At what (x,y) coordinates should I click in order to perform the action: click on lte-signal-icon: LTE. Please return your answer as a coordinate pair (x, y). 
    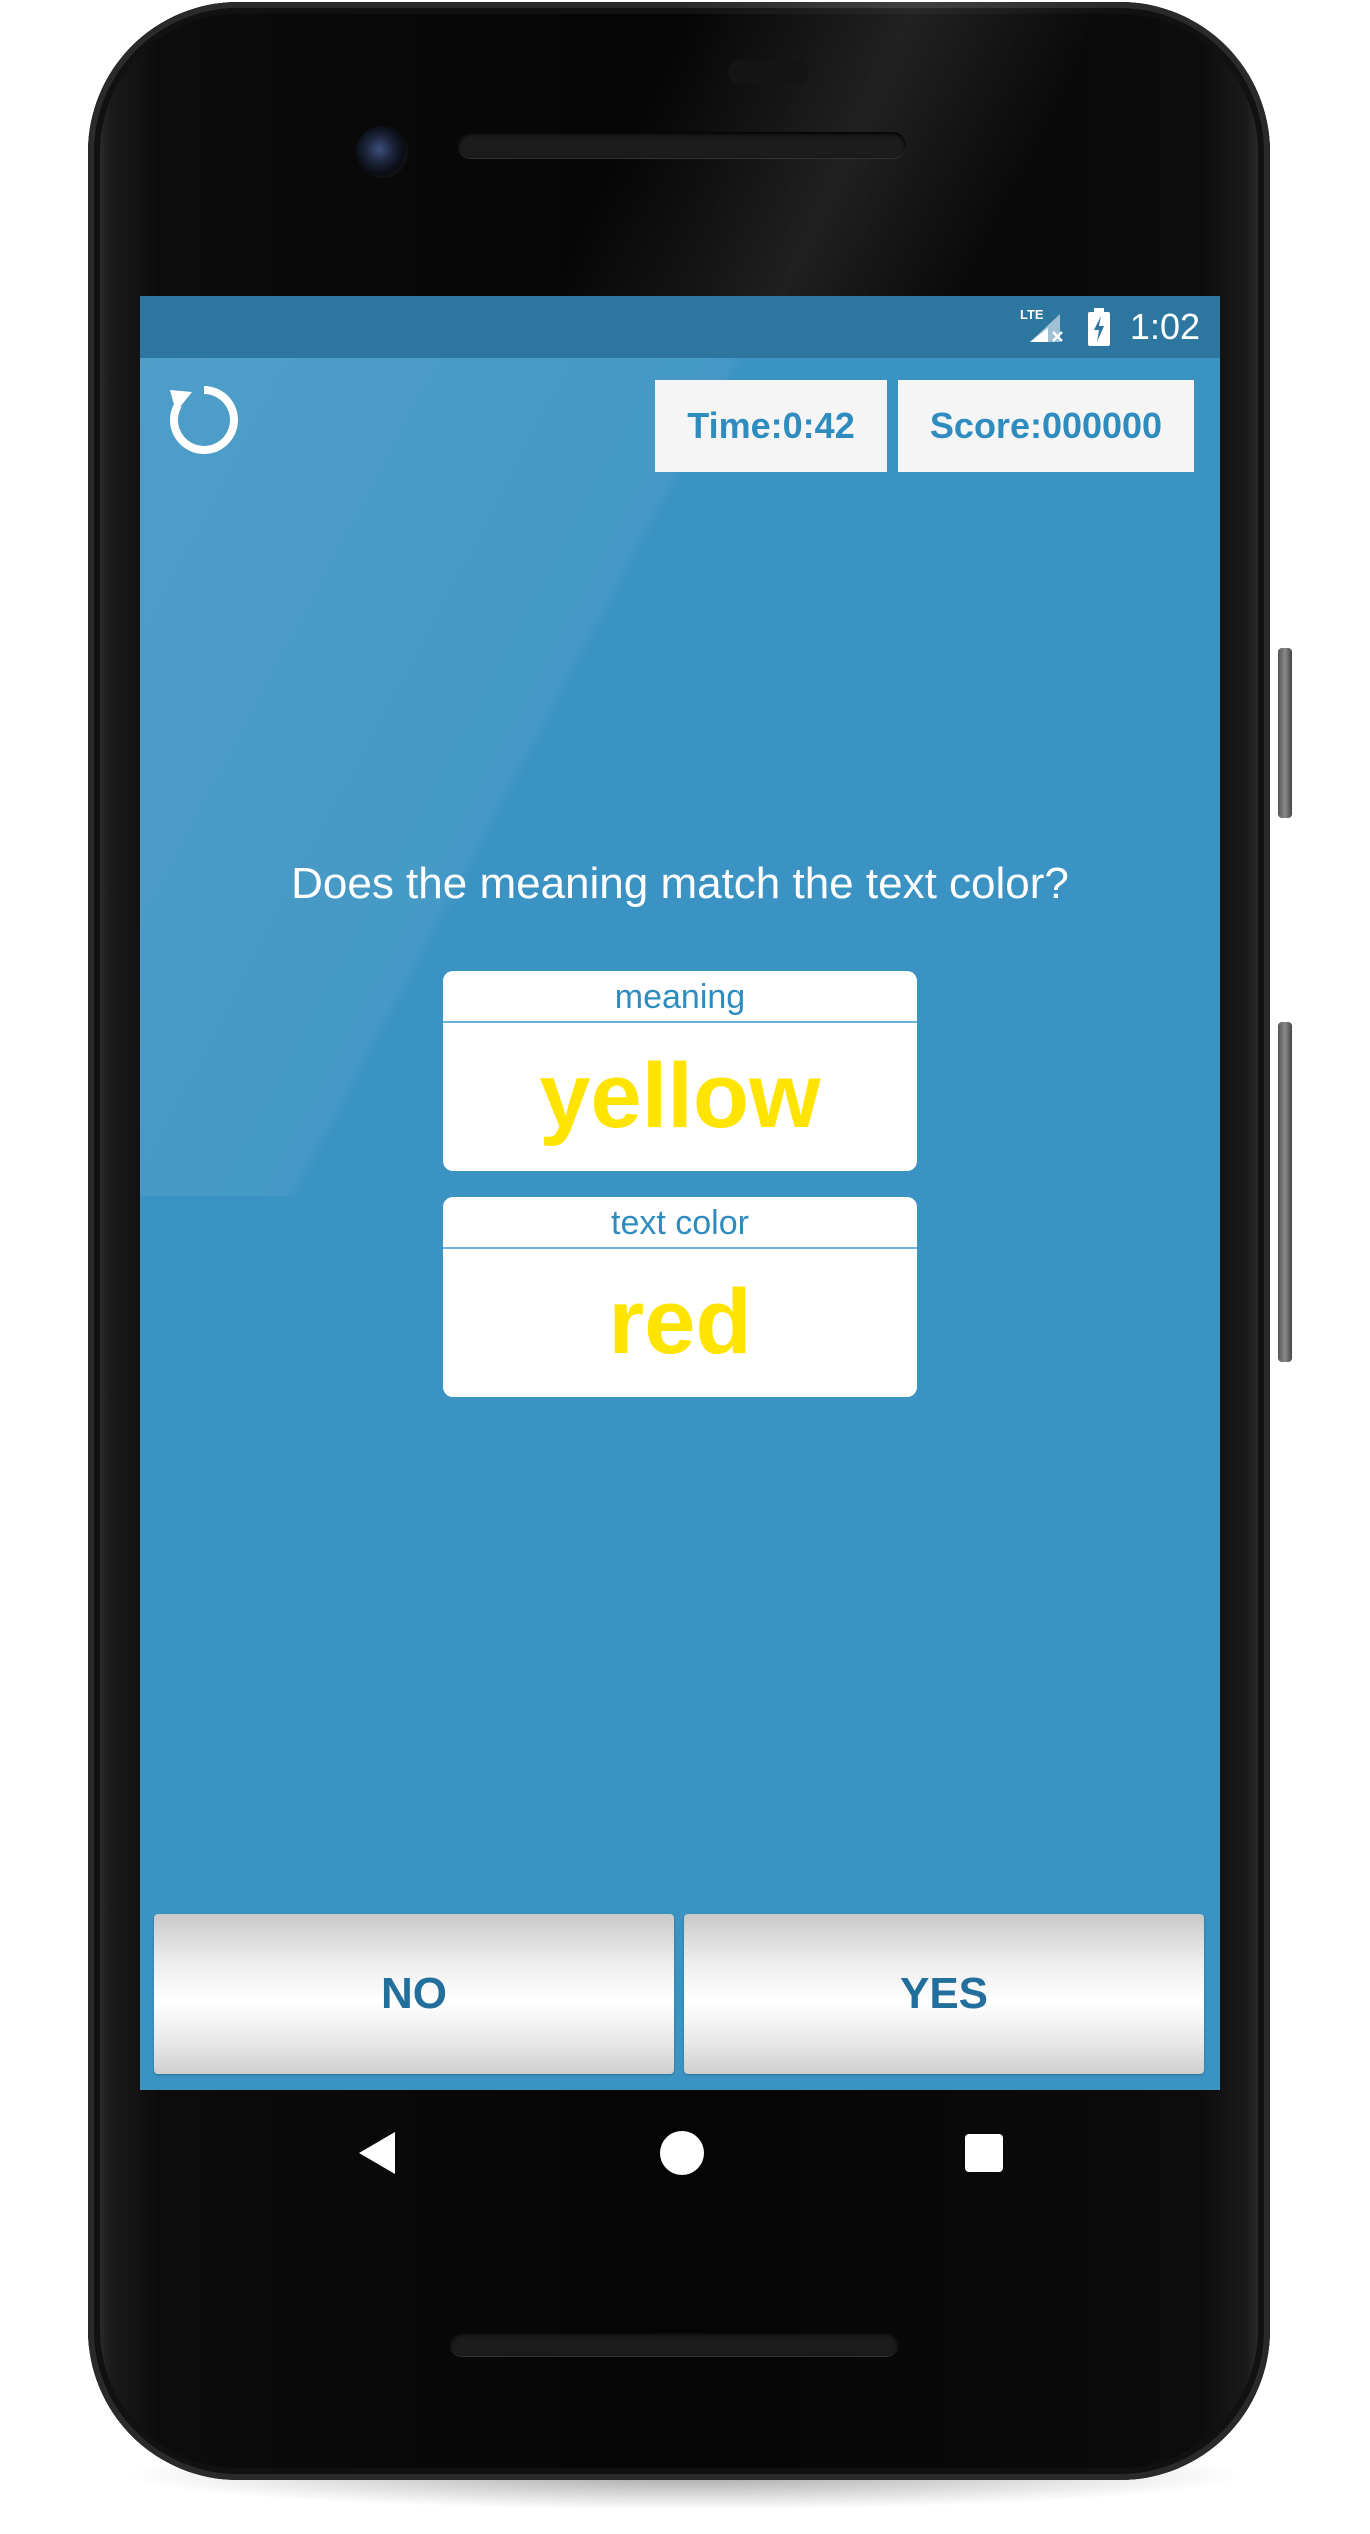
    Looking at the image, I should click on (1041, 324).